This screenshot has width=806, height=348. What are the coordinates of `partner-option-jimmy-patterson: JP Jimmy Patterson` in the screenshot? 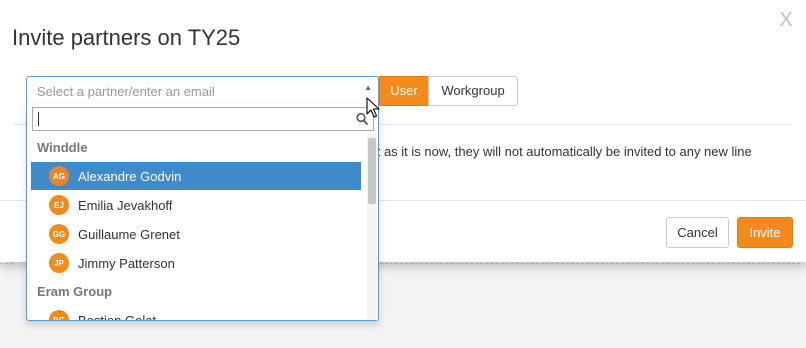 It's located at (196, 263).